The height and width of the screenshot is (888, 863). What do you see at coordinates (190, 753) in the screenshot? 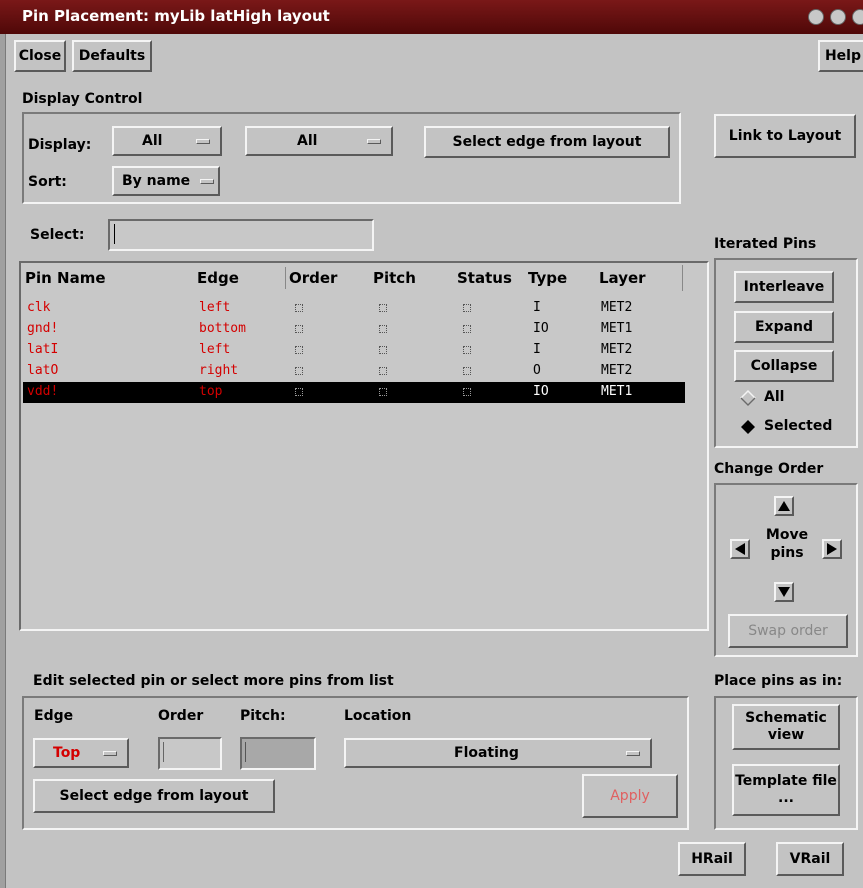
I see `order-input` at bounding box center [190, 753].